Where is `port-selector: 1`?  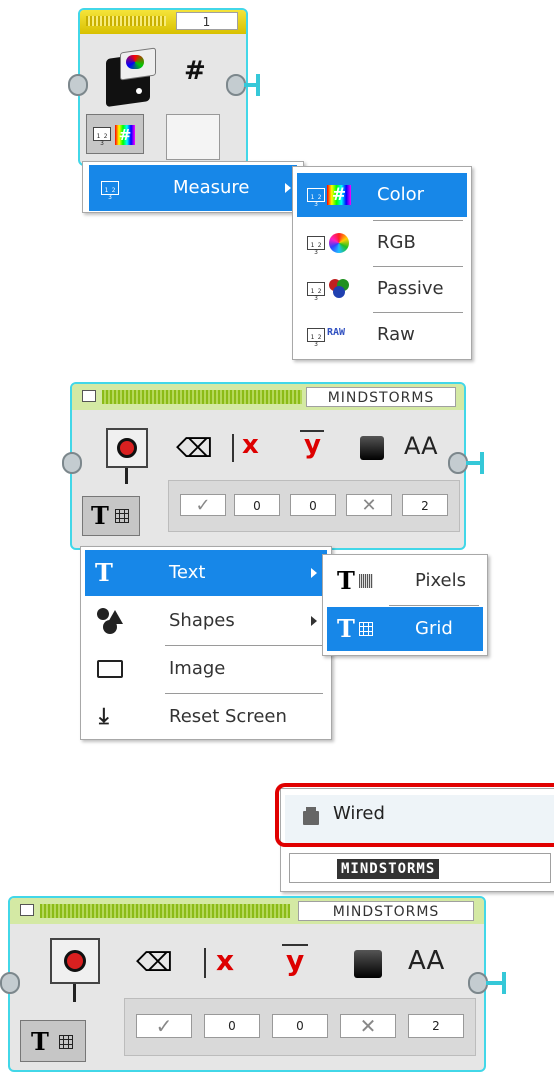
port-selector: 1 is located at coordinates (207, 21).